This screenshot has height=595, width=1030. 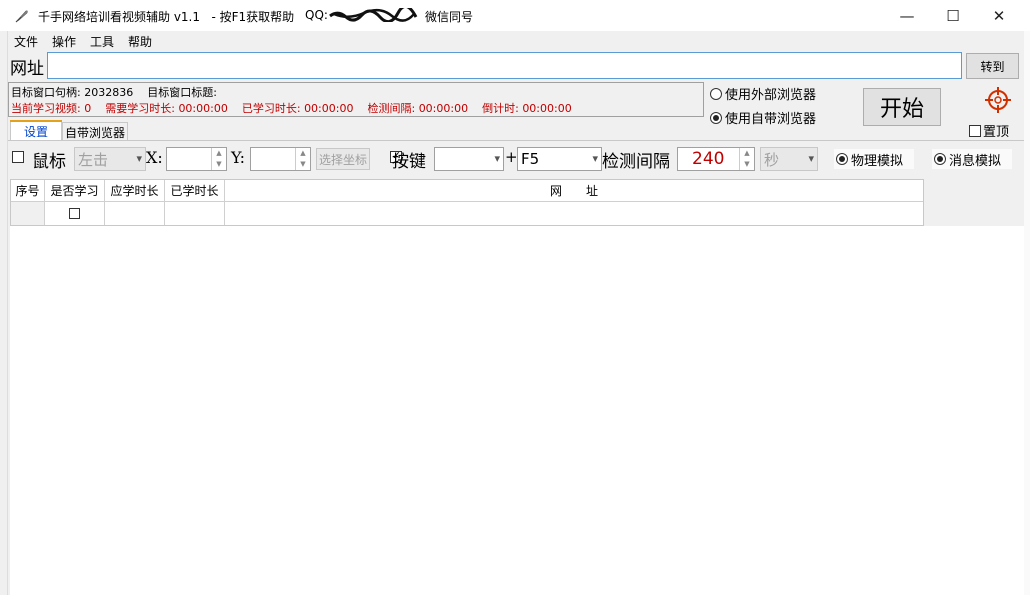 What do you see at coordinates (18, 157) in the screenshot?
I see `mouse-checkbox` at bounding box center [18, 157].